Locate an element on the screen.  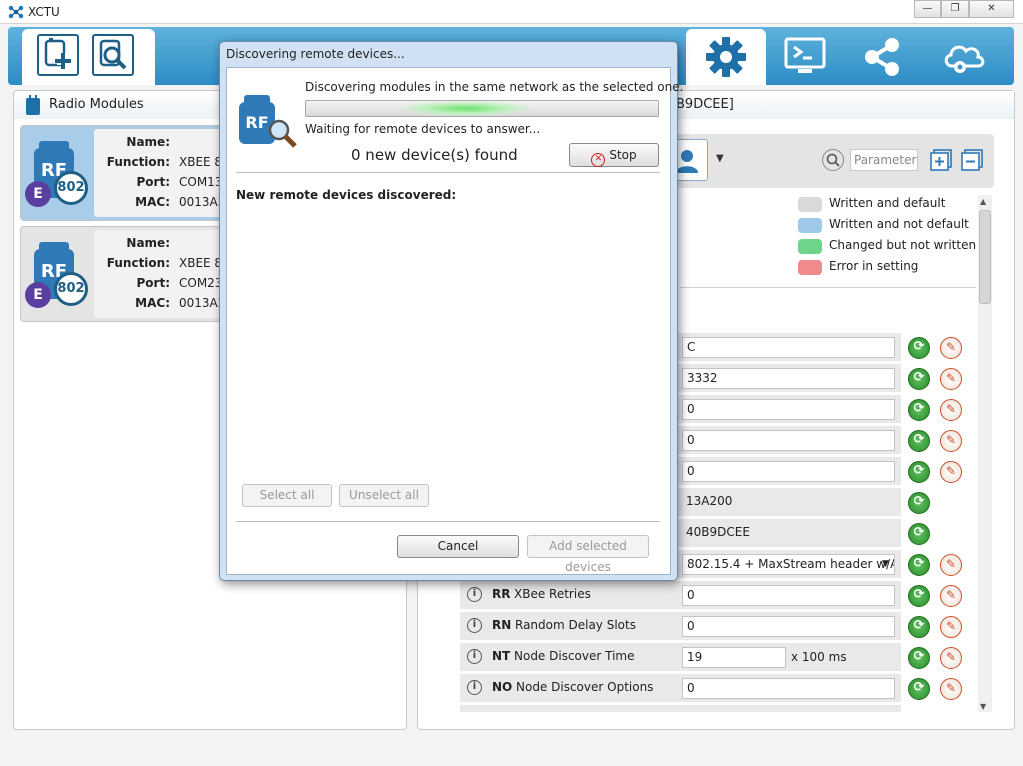
scroll-down-icon: ▼ is located at coordinates (983, 706).